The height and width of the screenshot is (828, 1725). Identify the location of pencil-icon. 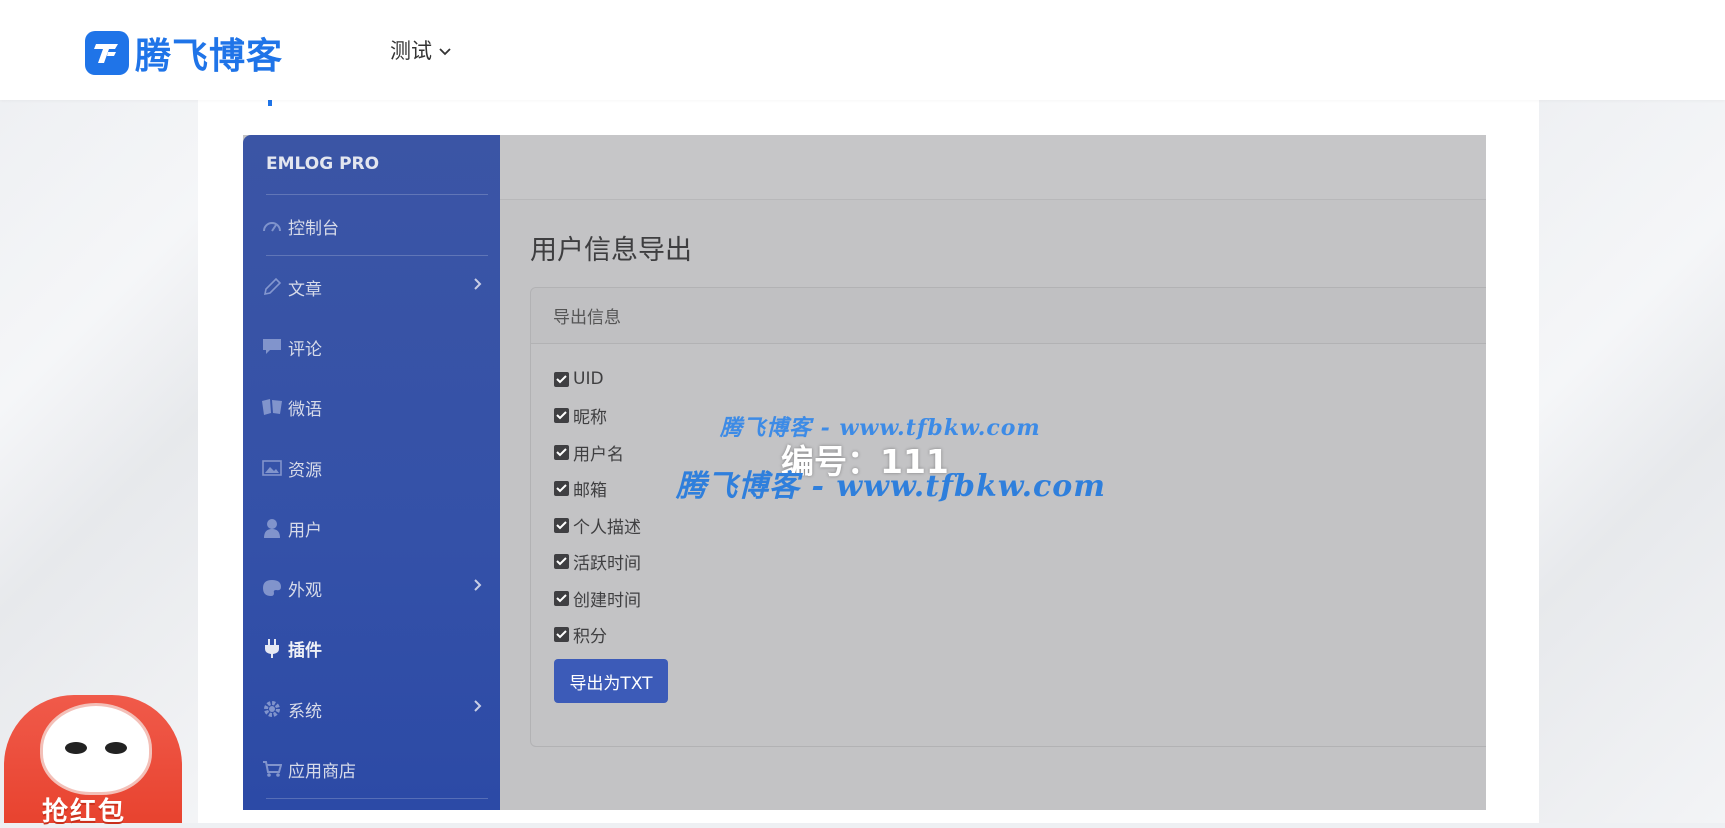
(272, 287).